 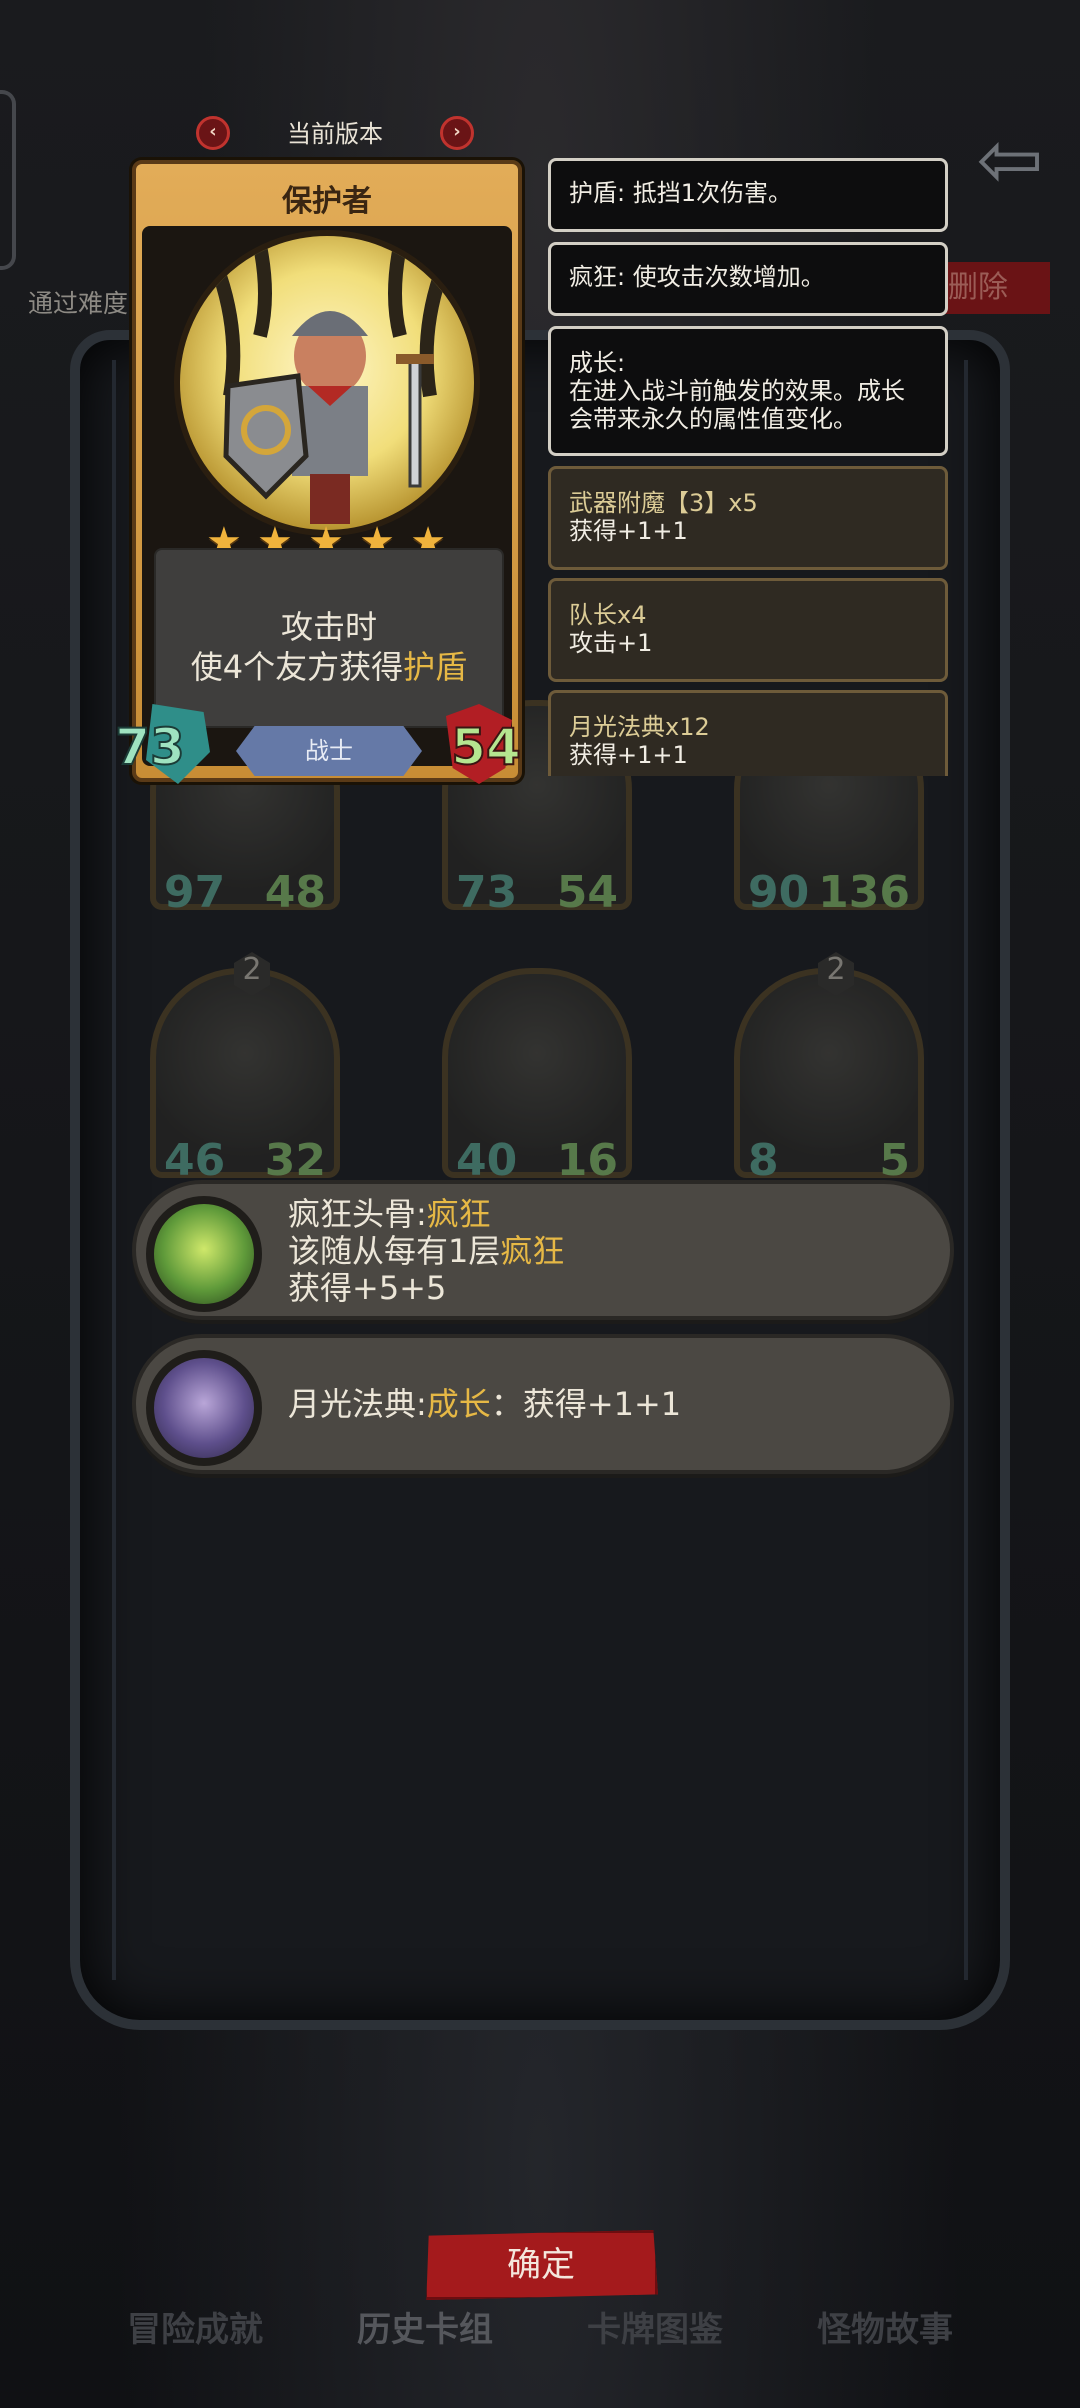 What do you see at coordinates (459, 1404) in the screenshot?
I see `keyword-growth: 成长` at bounding box center [459, 1404].